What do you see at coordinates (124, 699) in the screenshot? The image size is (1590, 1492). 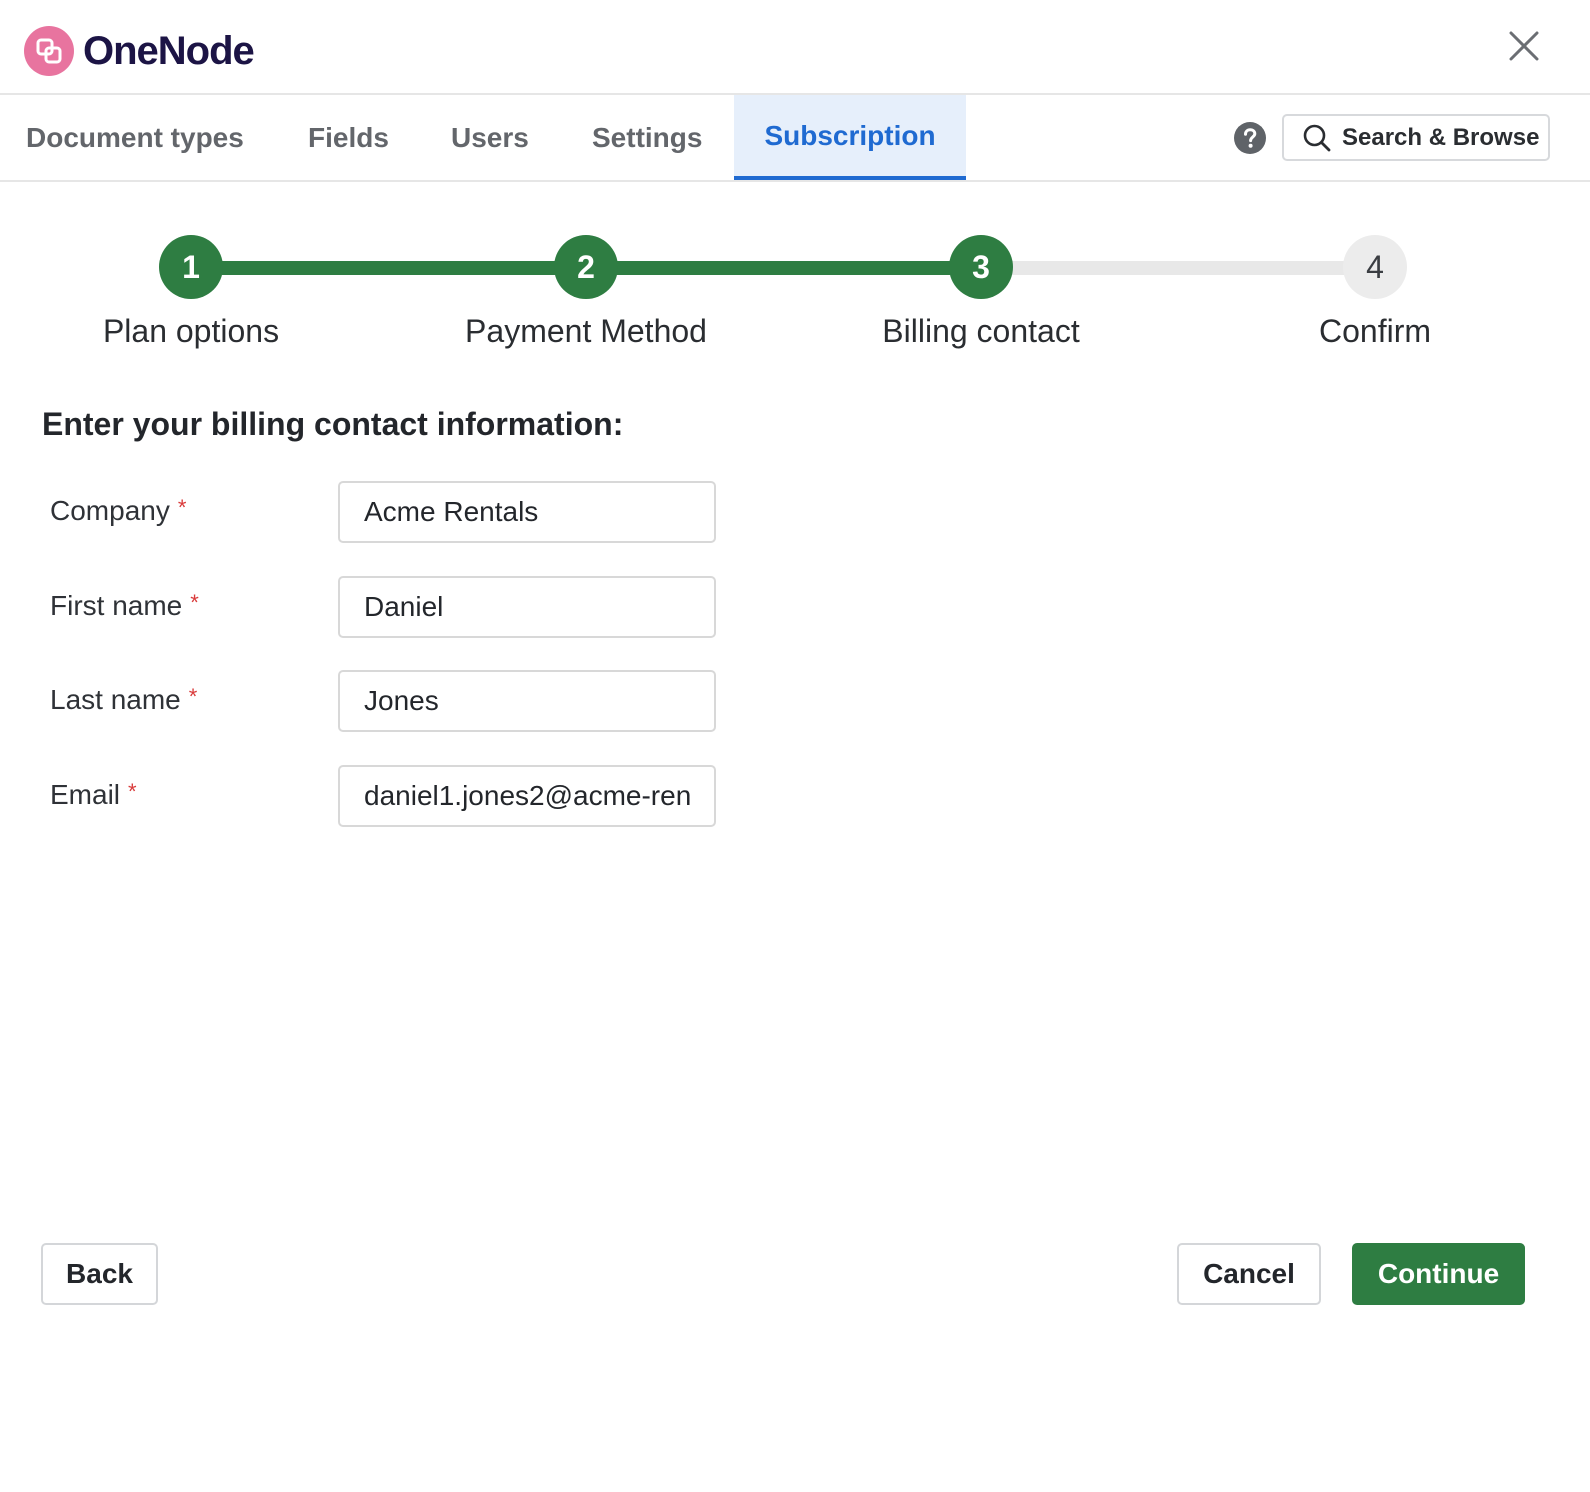 I see `last-name-label: Last name *` at bounding box center [124, 699].